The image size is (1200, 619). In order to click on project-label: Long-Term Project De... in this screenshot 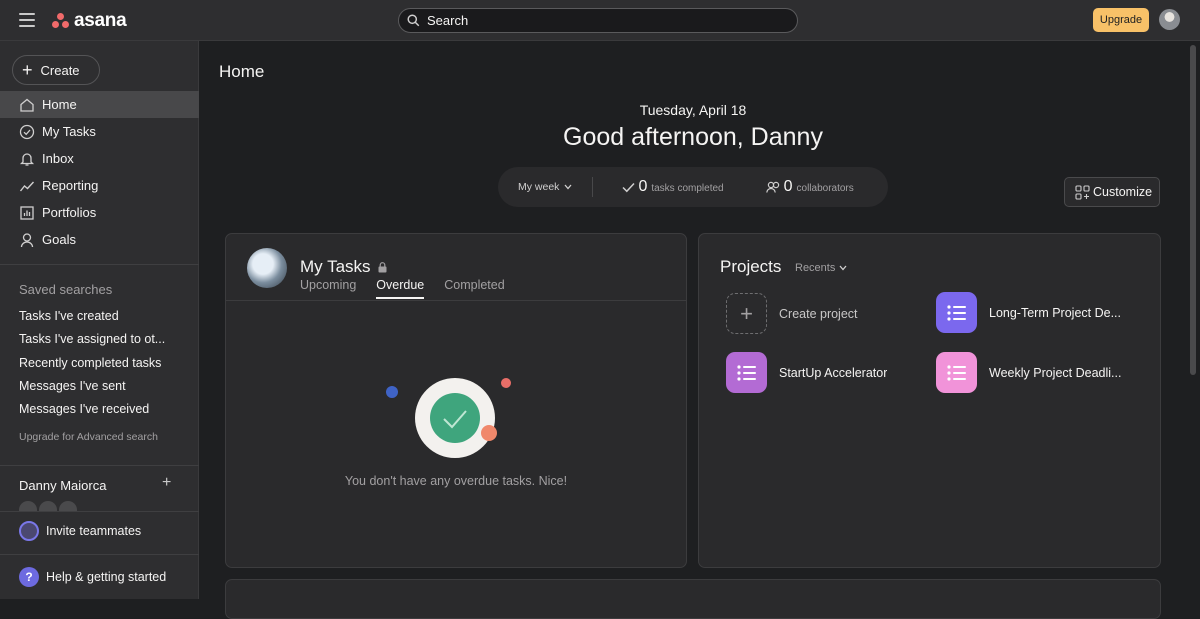, I will do `click(1055, 312)`.